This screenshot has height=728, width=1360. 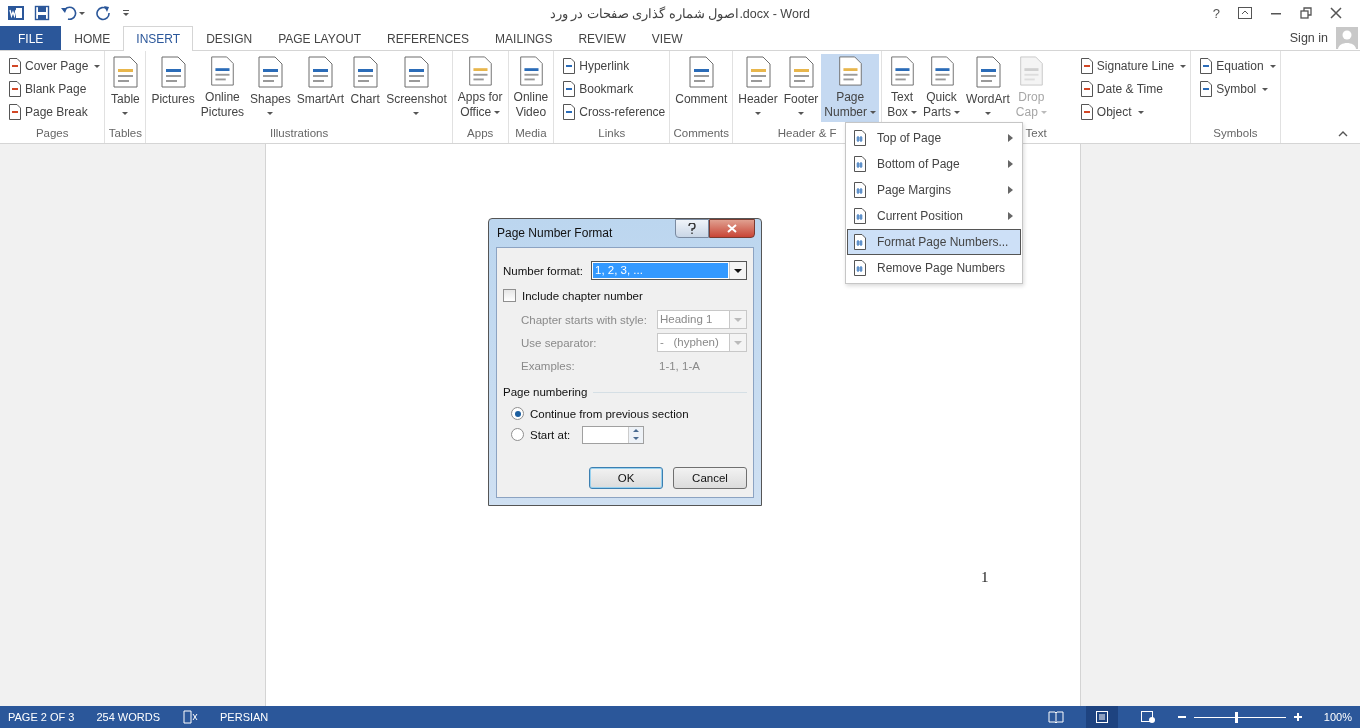 I want to click on ribbon-tab: HOME, so click(x=92, y=38).